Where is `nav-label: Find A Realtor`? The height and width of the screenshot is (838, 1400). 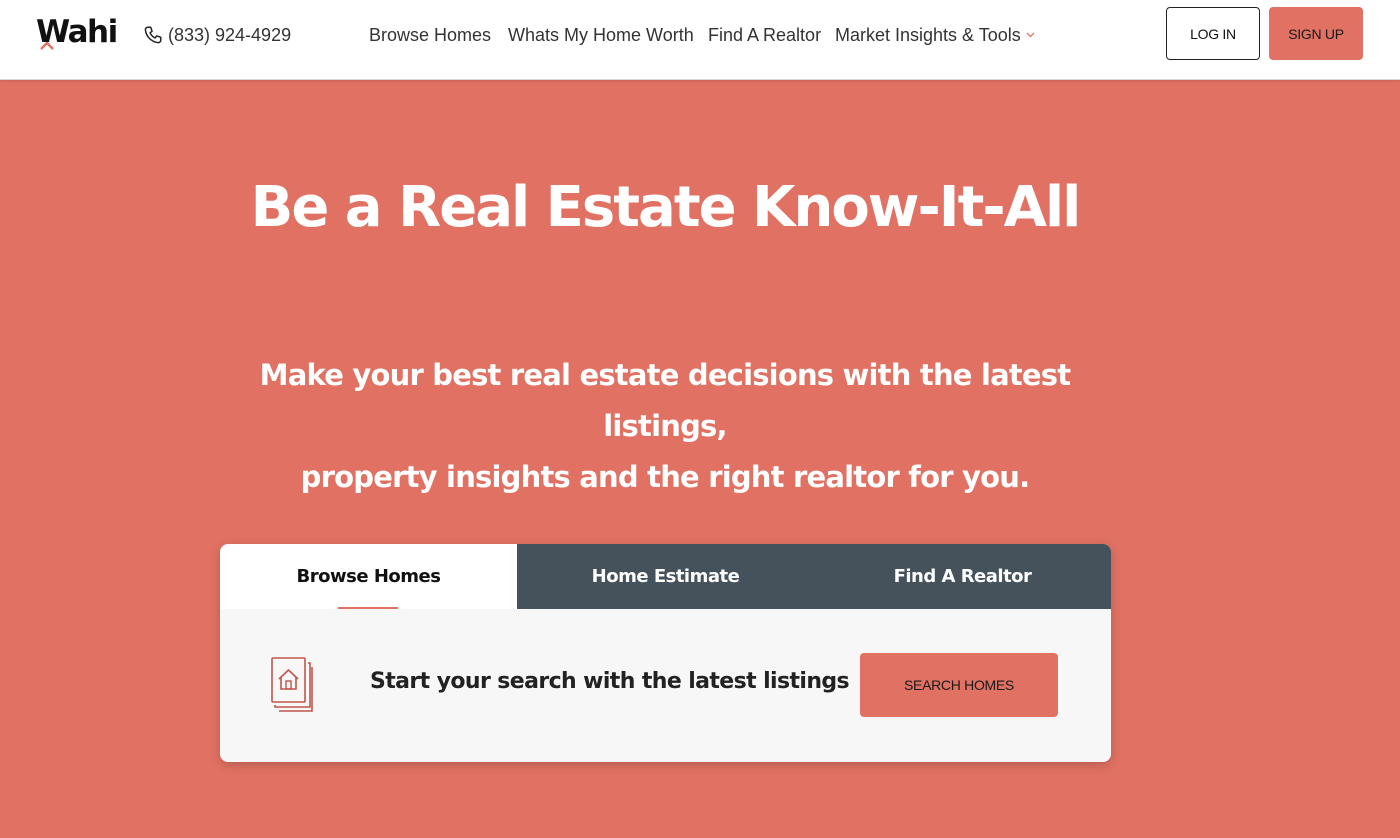 nav-label: Find A Realtor is located at coordinates (765, 34).